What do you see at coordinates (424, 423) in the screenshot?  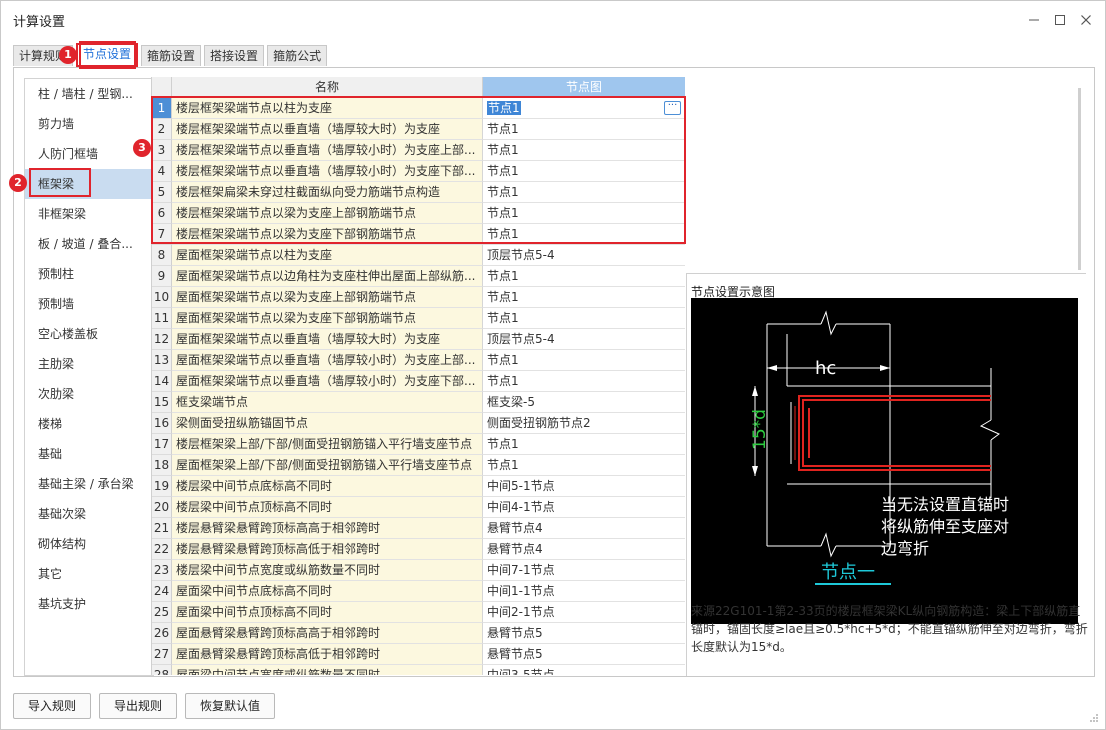 I see `table-row: 16 梁侧面受扭纵筋锚固节点 侧面受扭钢筋节点2` at bounding box center [424, 423].